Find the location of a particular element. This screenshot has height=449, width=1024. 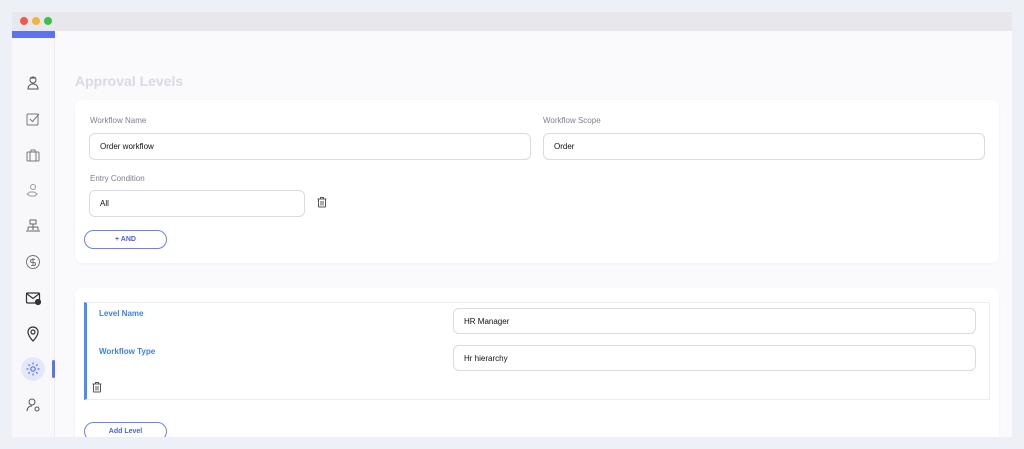

sidebar-item-finance is located at coordinates (33, 262).